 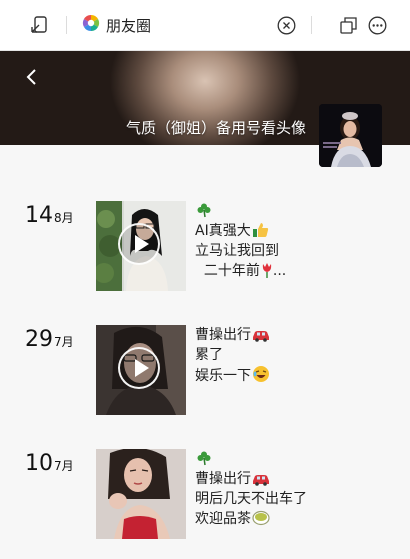 I want to click on post-line: 明后几天不出车了, so click(x=251, y=499).